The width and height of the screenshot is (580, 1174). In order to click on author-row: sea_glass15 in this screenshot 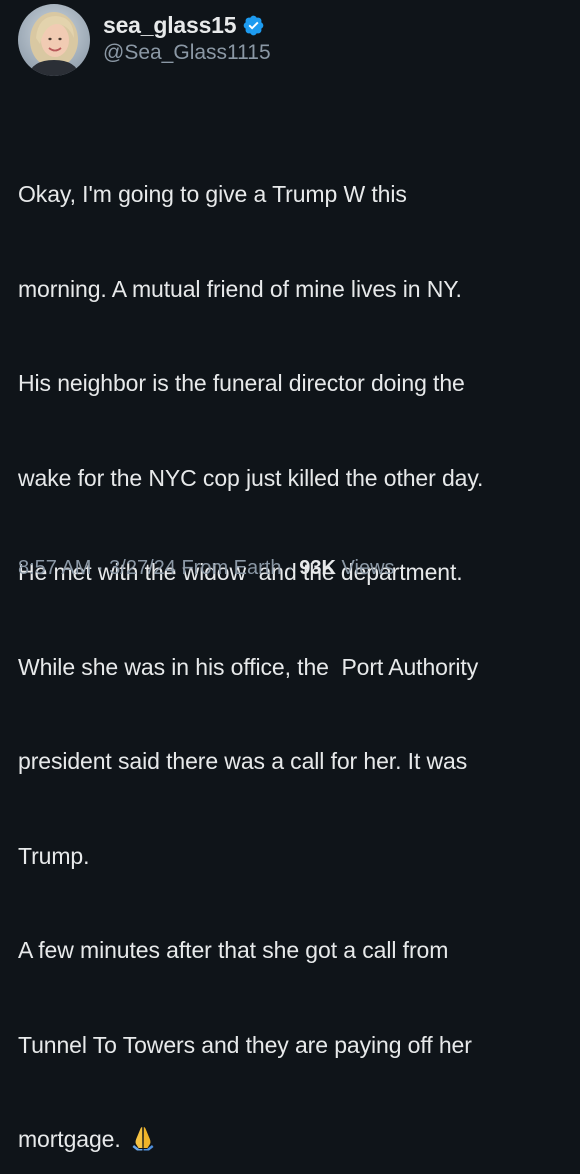, I will do `click(184, 25)`.